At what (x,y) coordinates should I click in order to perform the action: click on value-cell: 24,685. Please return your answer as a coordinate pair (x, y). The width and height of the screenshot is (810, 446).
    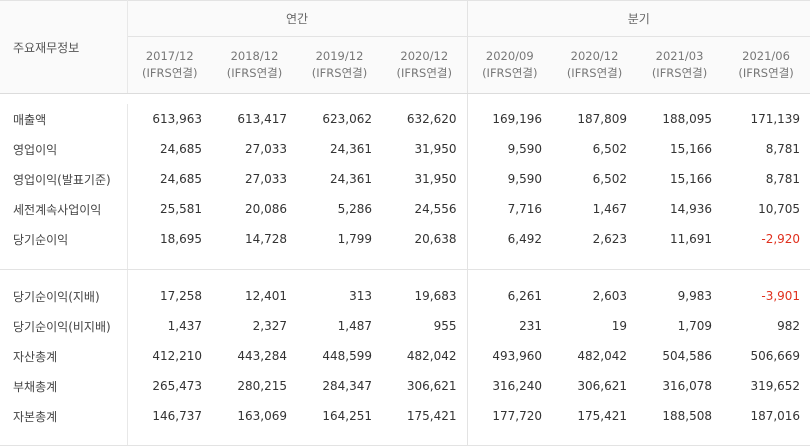
    Looking at the image, I should click on (181, 149).